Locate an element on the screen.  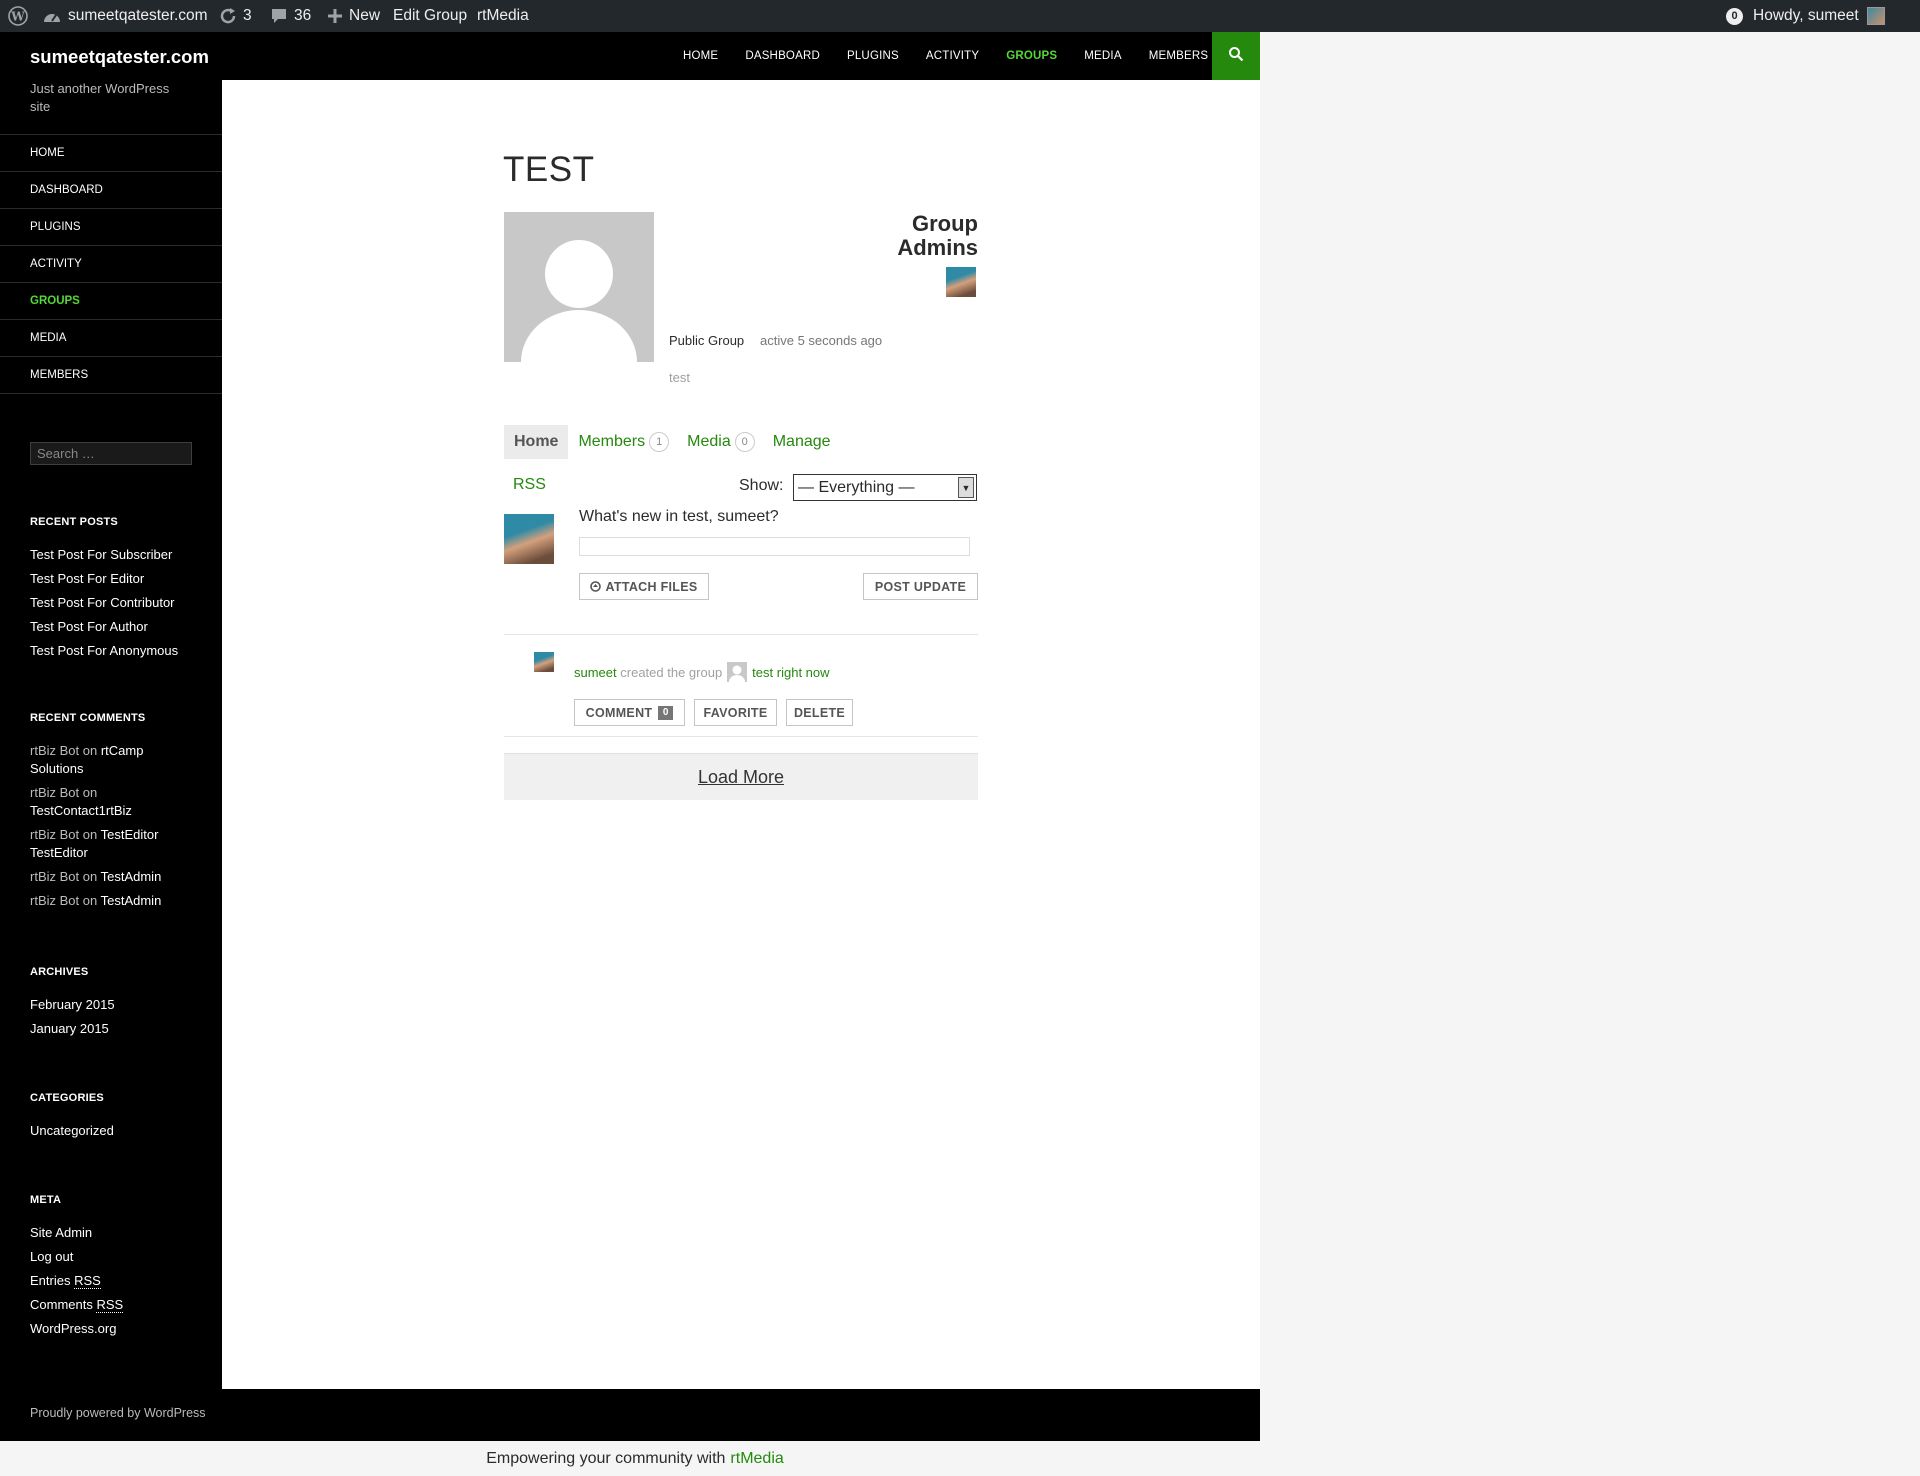
post-update-button: POST UPDATE is located at coordinates (920, 586).